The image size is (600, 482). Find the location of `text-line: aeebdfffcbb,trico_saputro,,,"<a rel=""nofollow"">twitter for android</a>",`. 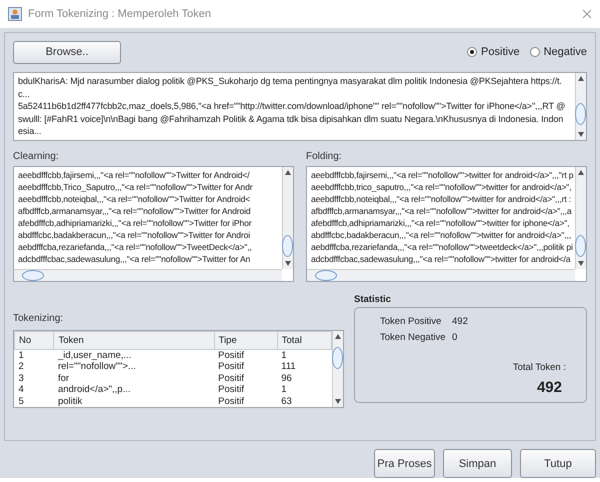

text-line: aeebdfffcbb,trico_saputro,,,"<a rel=""nofollow"">twitter for android</a>", is located at coordinates (441, 186).